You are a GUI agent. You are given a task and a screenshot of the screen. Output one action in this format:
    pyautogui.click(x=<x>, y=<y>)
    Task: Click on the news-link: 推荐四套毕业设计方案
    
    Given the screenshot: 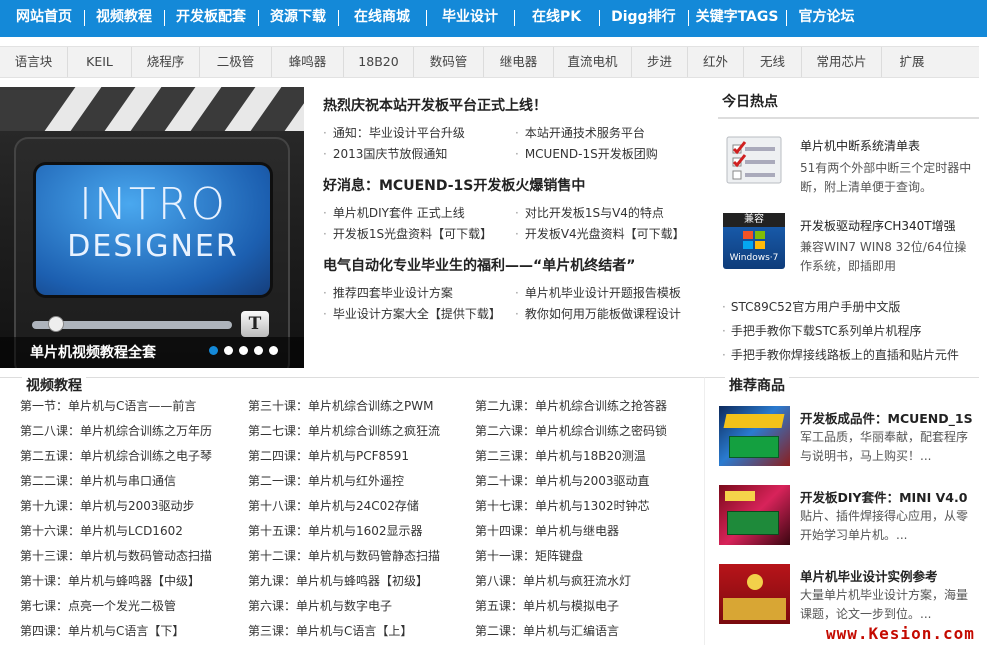 What is the action you would take?
    pyautogui.click(x=419, y=293)
    